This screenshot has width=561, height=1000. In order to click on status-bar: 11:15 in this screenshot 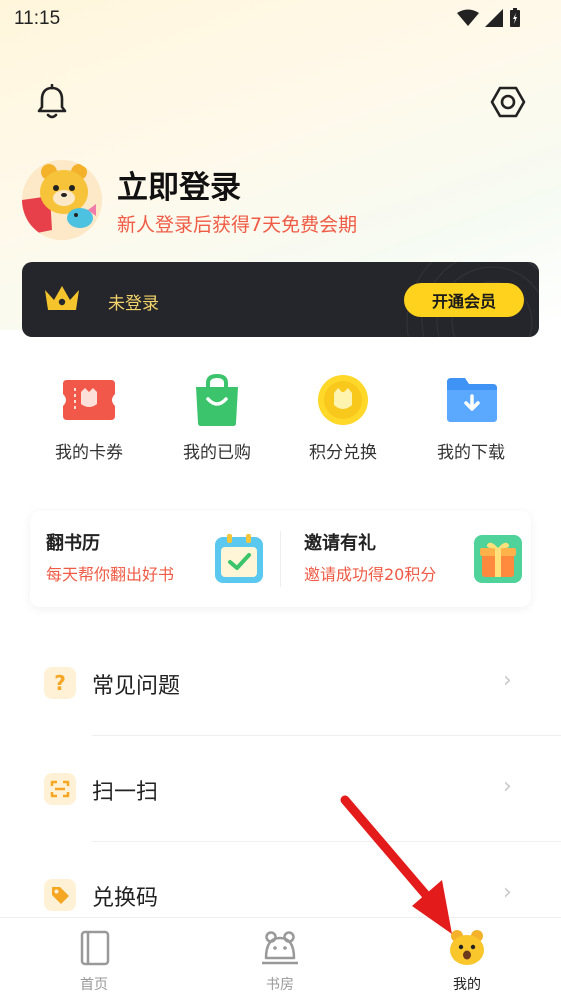, I will do `click(280, 20)`.